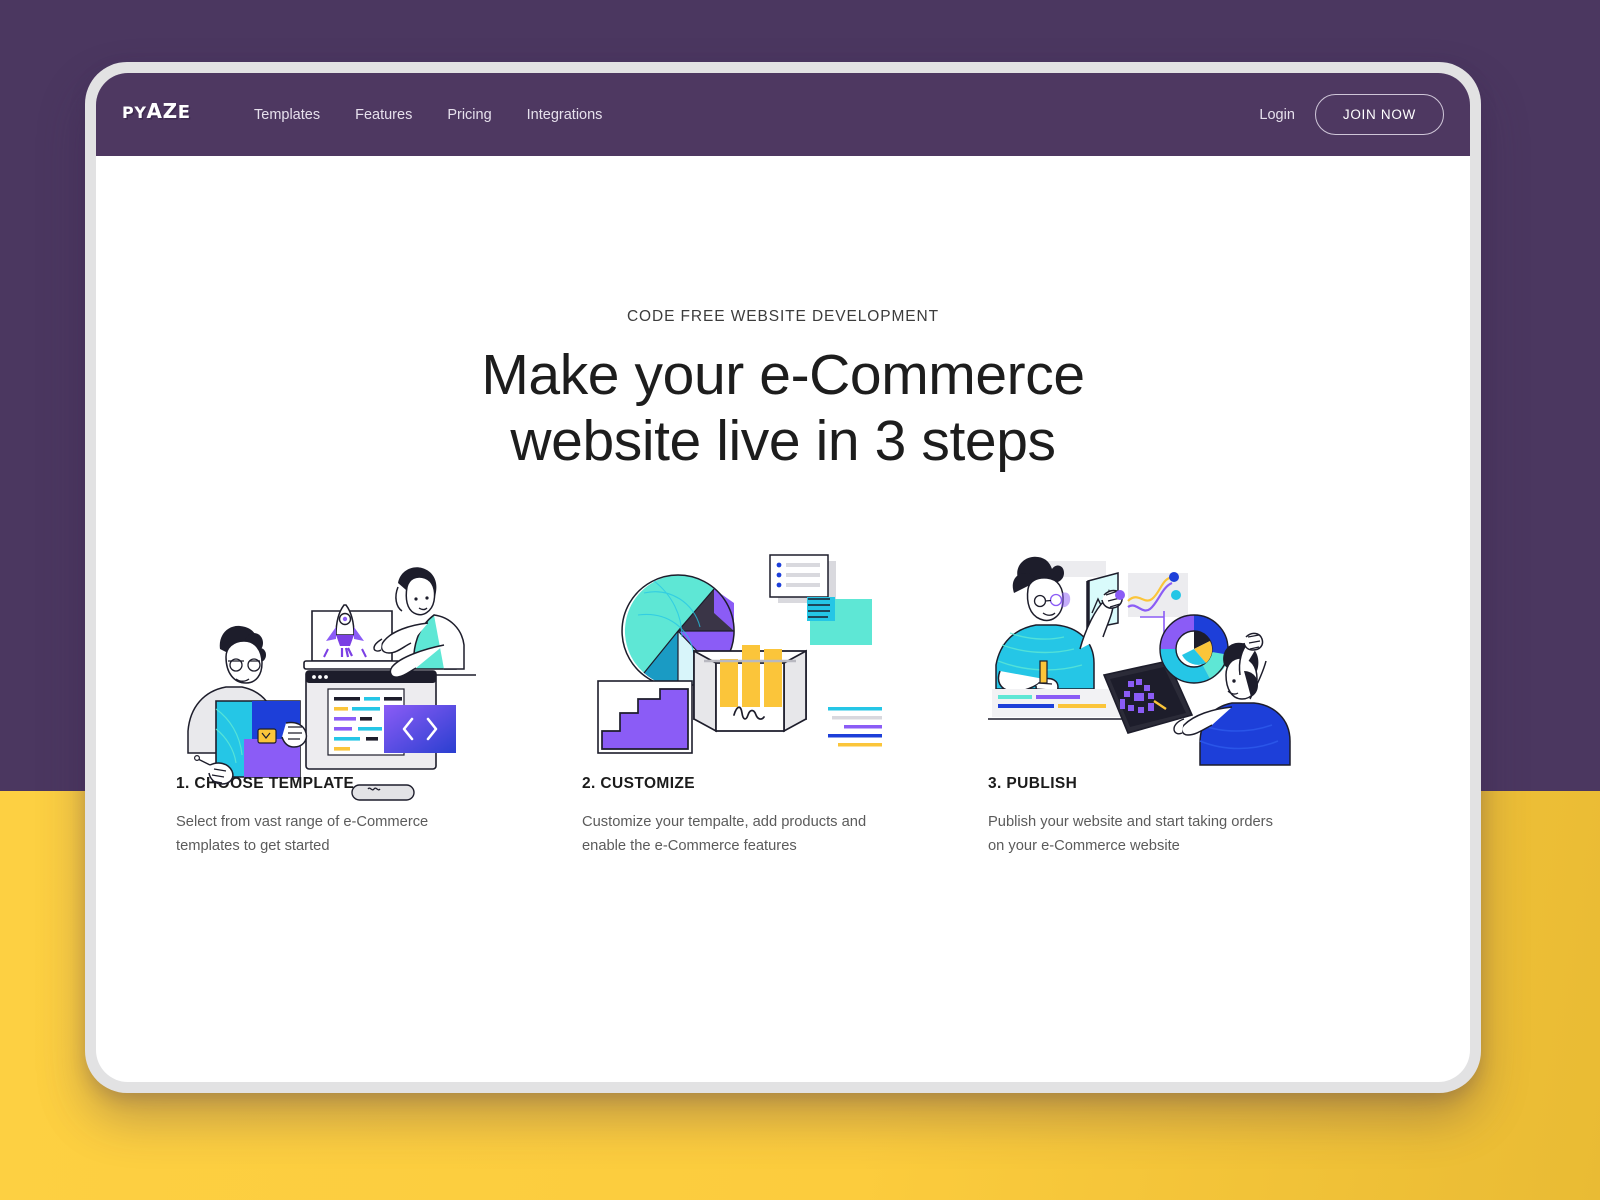 The height and width of the screenshot is (1200, 1600). What do you see at coordinates (639, 783) in the screenshot?
I see `step-title-2: 2. CUSTOMIZE` at bounding box center [639, 783].